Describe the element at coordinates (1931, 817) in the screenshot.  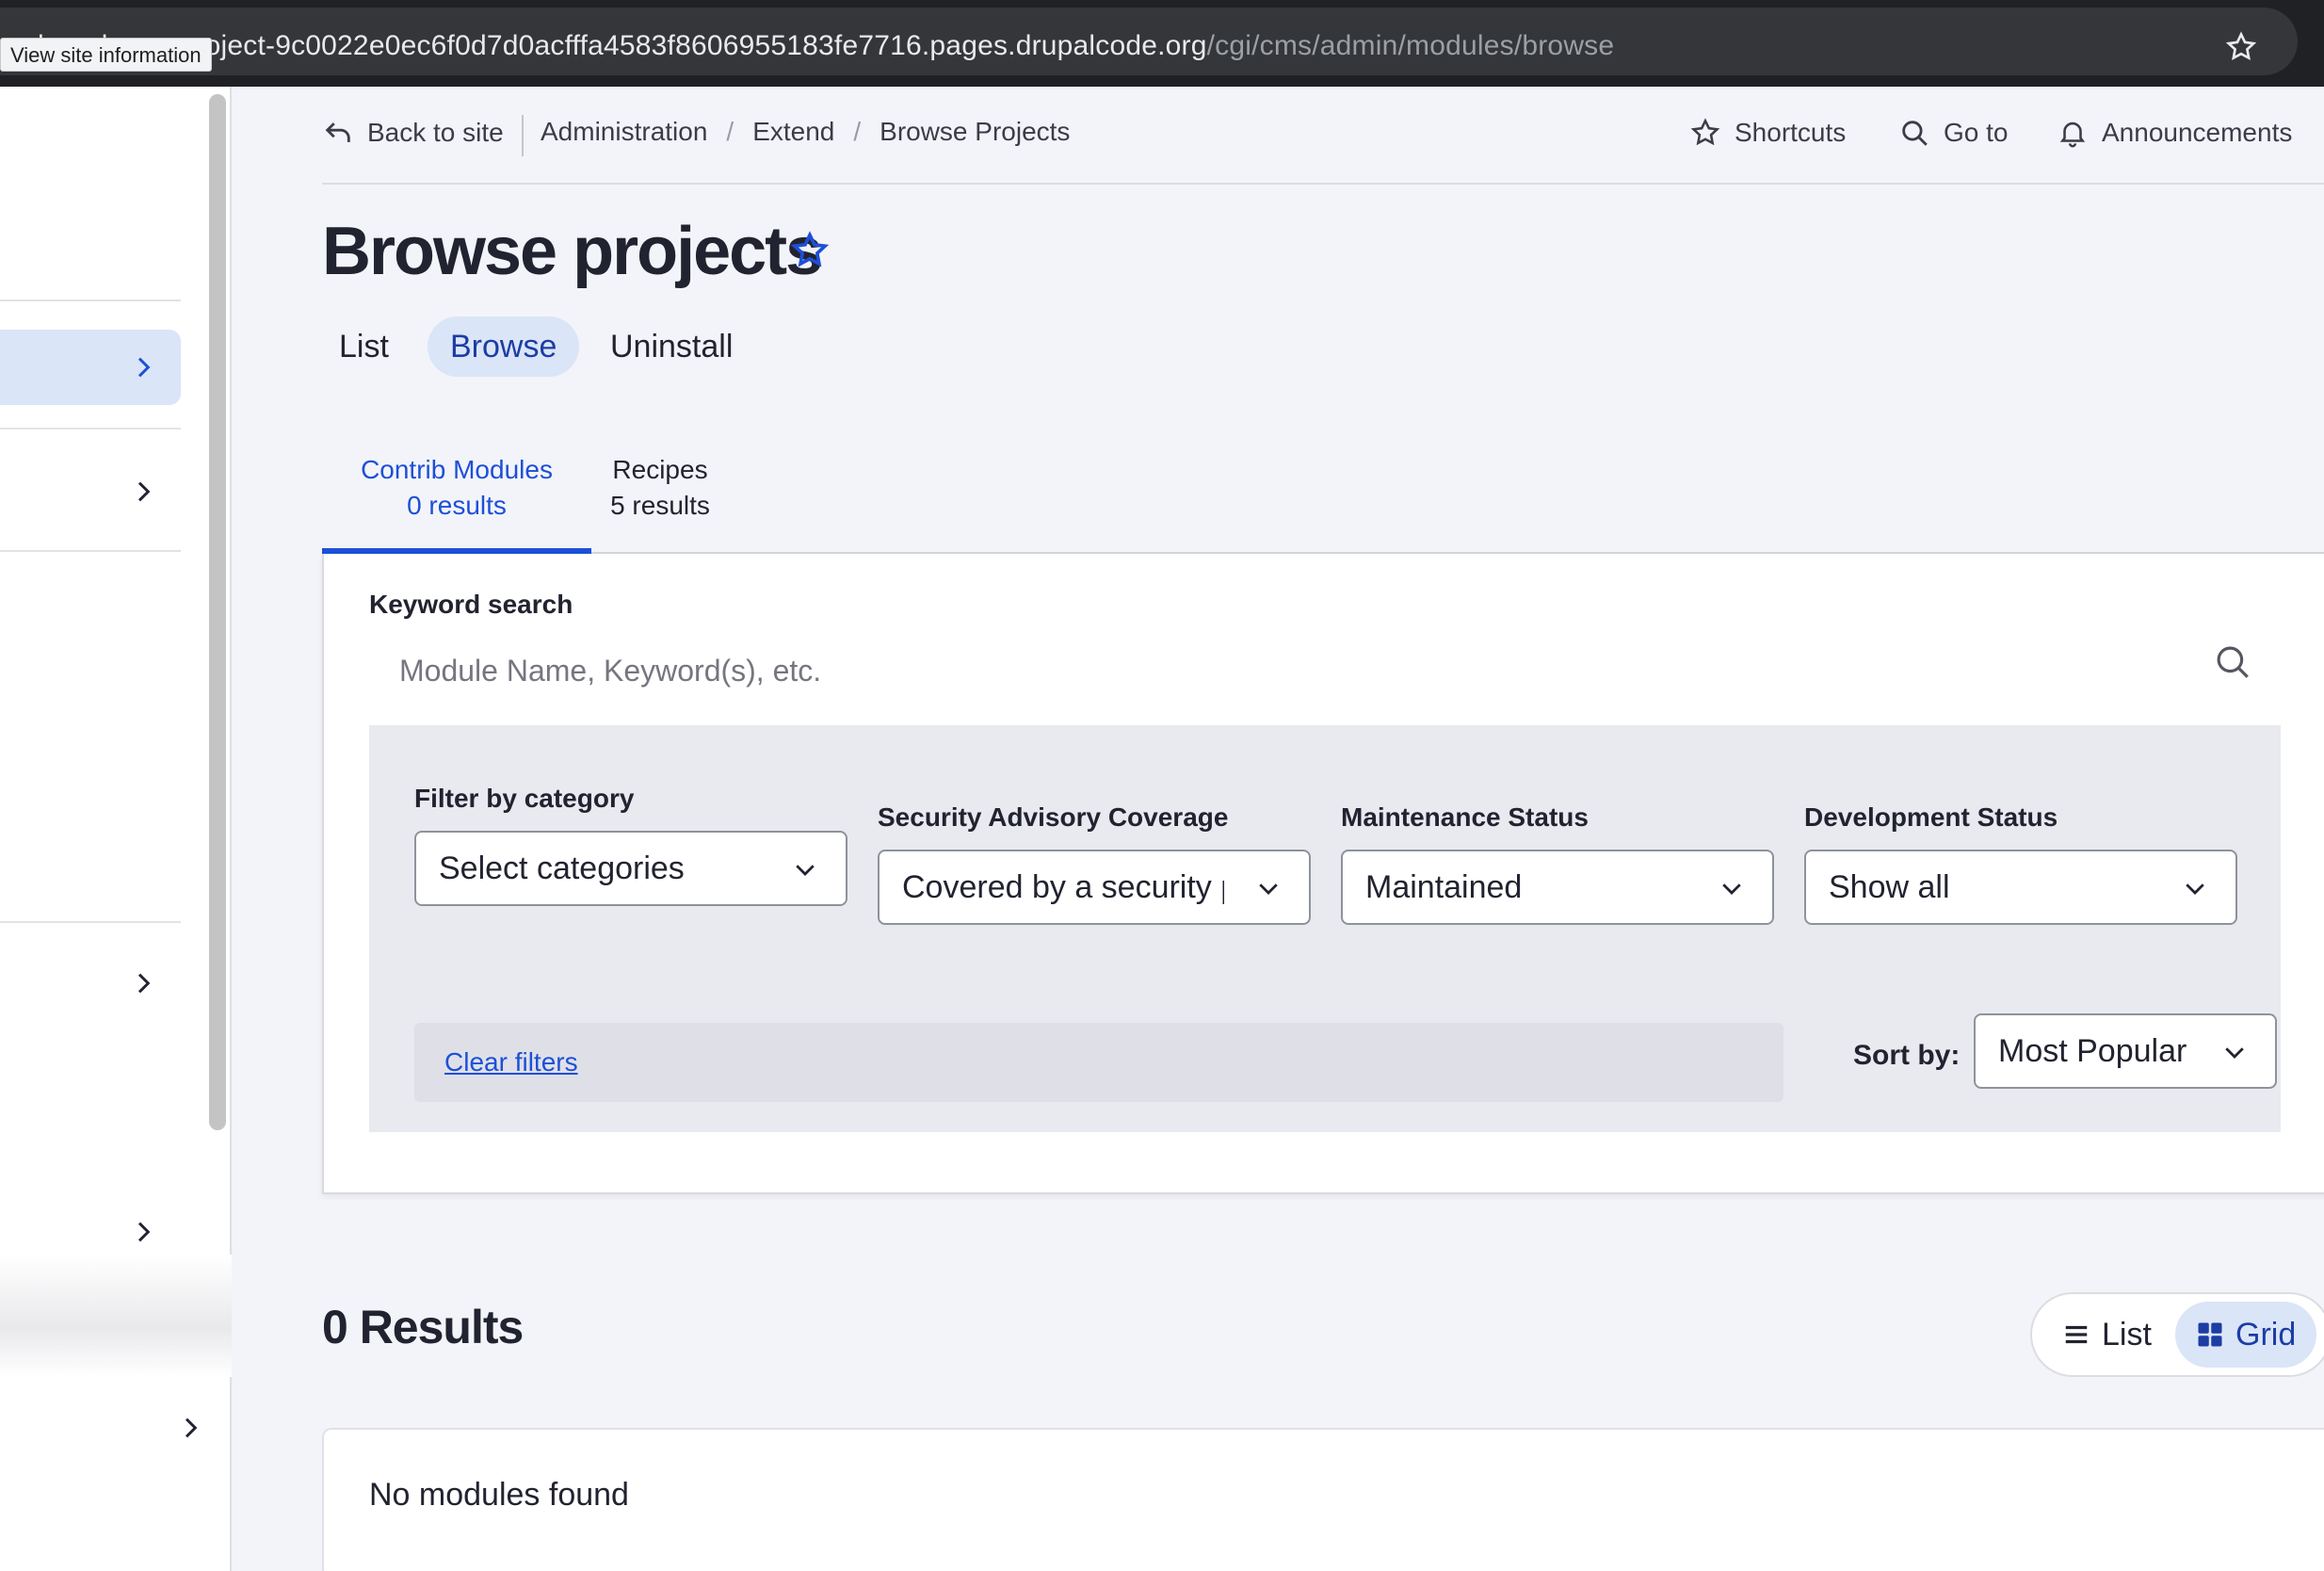
I see `development-filter-label: Development Status` at that location.